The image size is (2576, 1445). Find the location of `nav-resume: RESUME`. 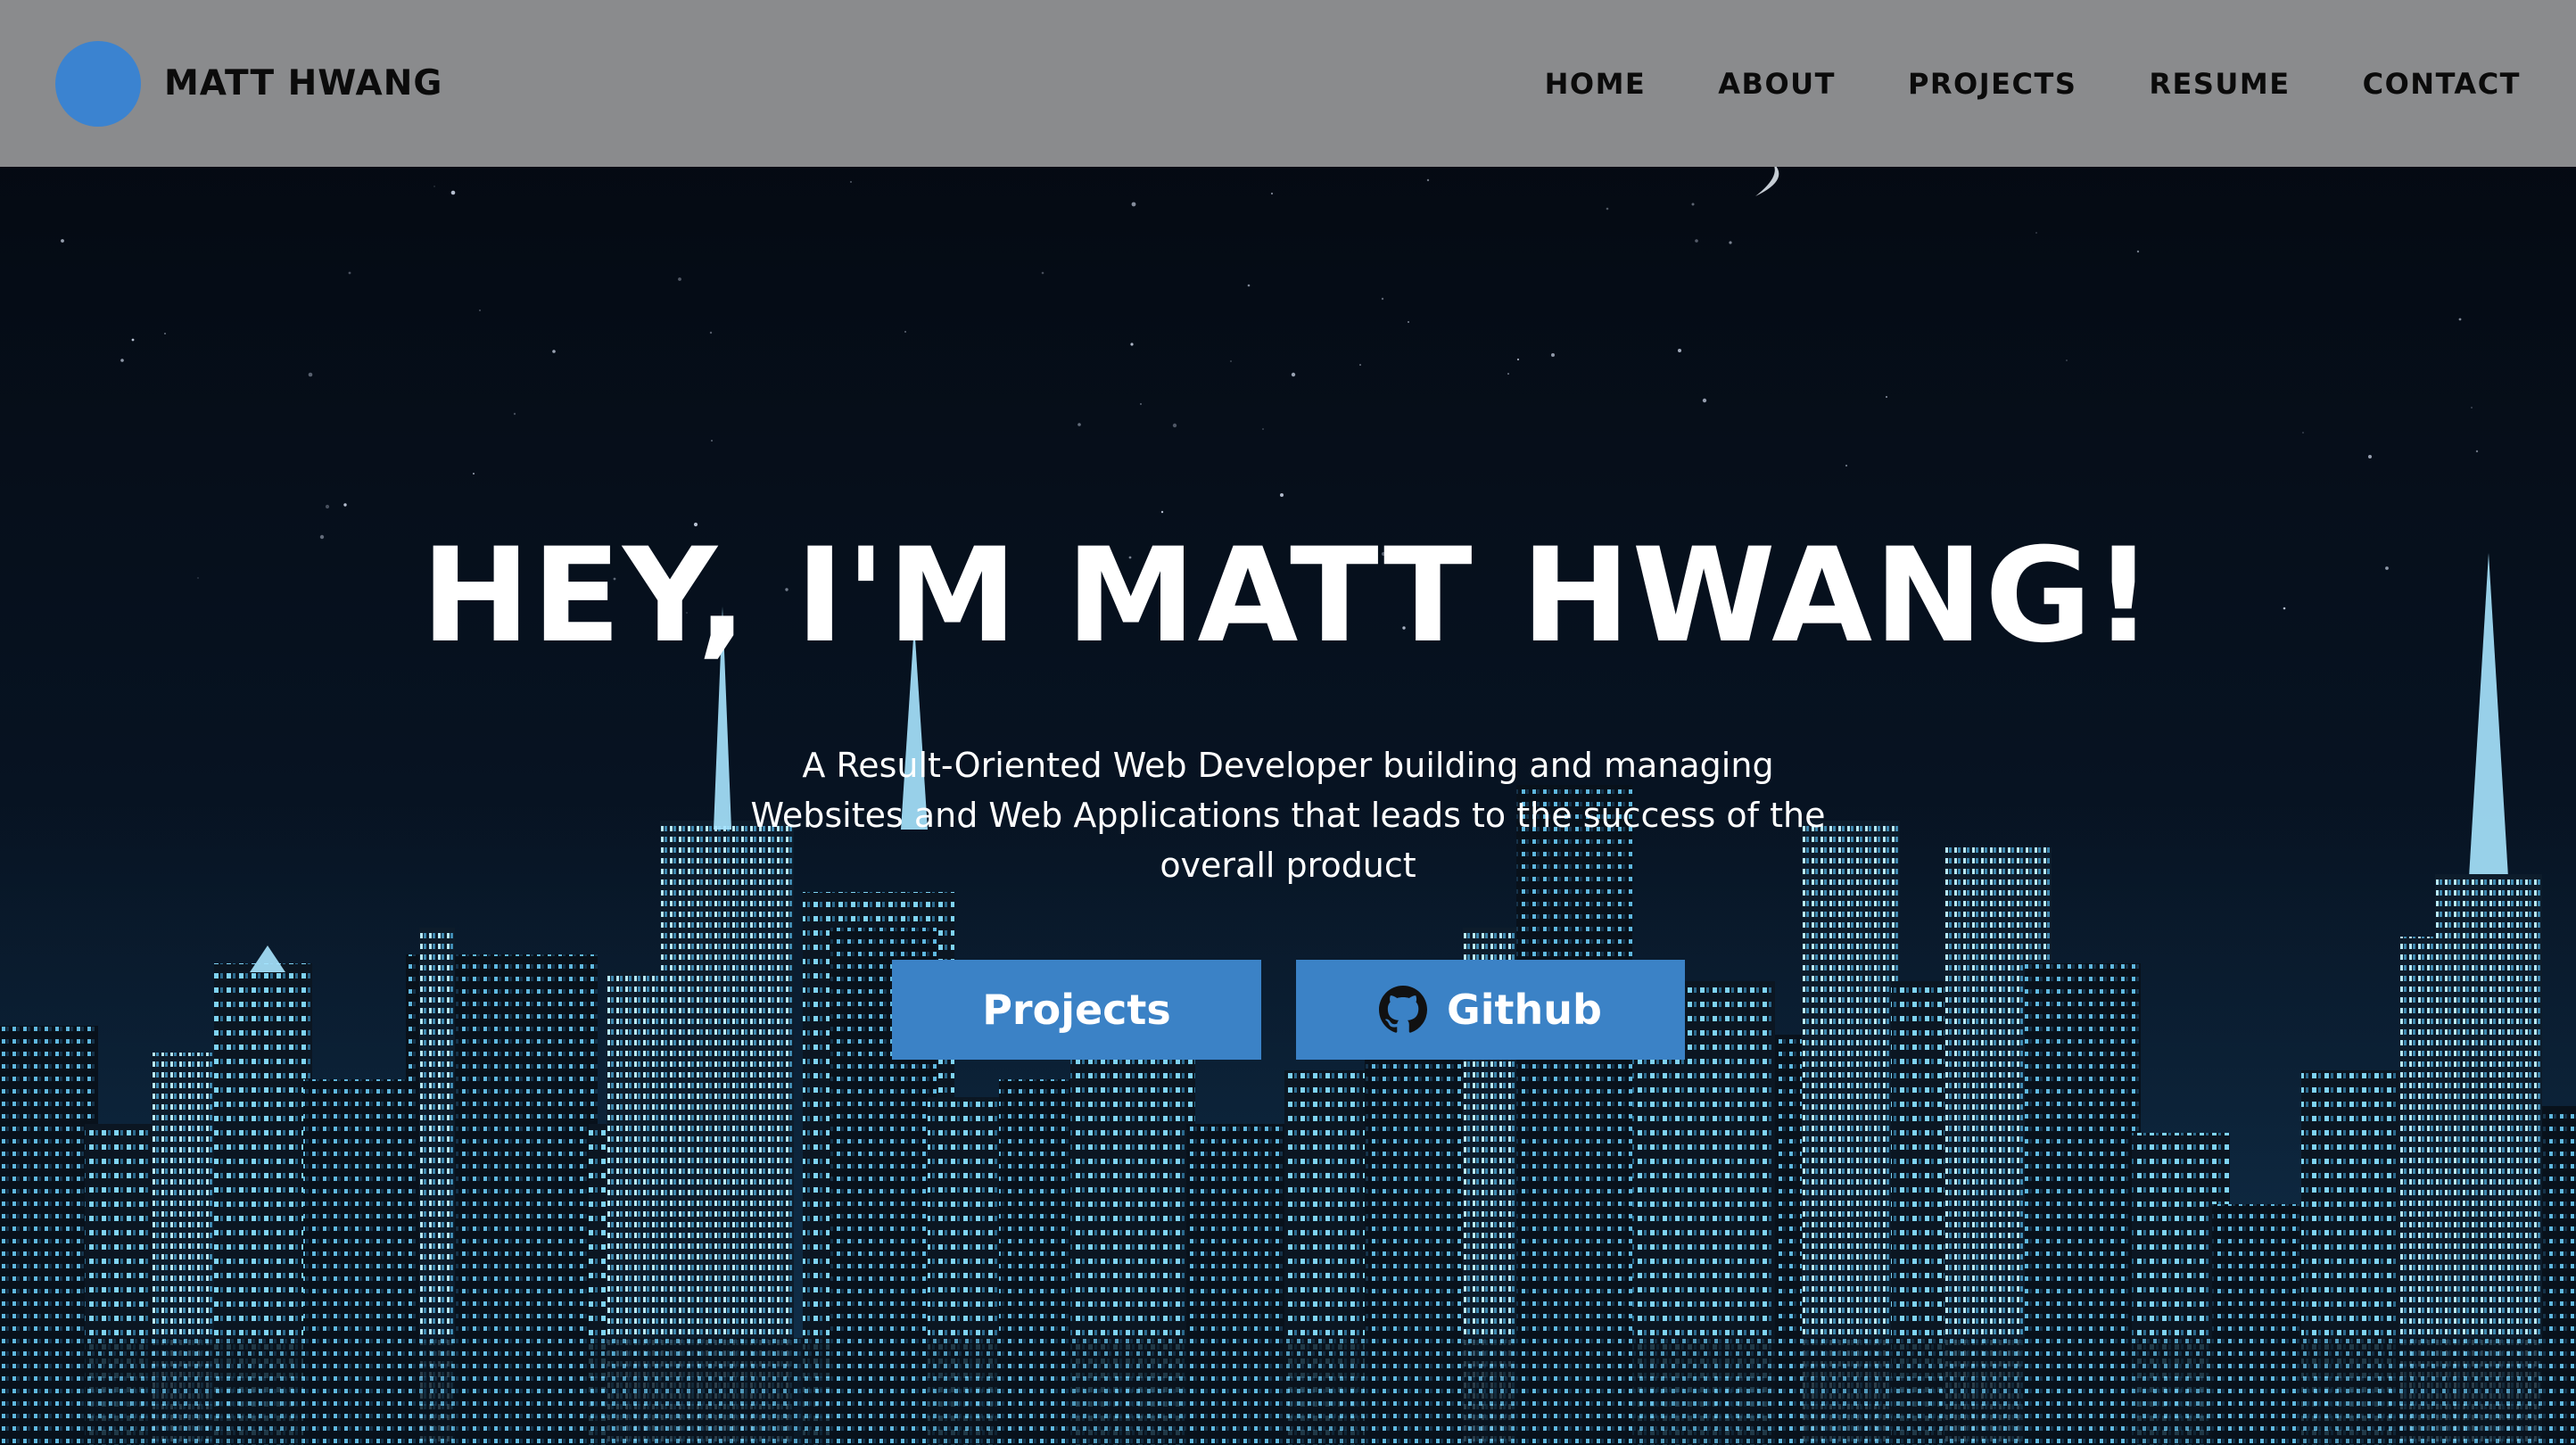

nav-resume: RESUME is located at coordinates (2220, 84).